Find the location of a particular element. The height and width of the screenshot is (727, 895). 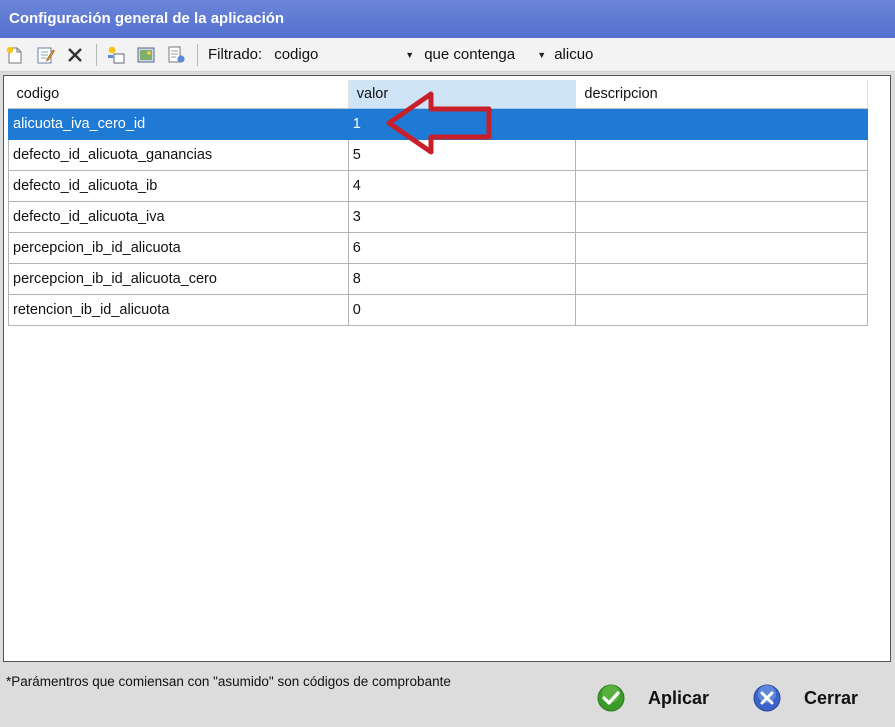

column-header-descripcion: descripcion is located at coordinates (721, 94).